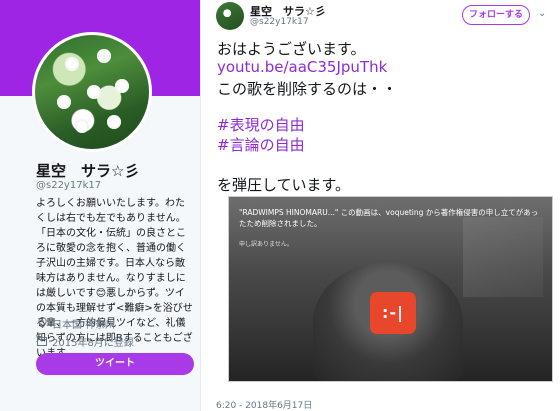  What do you see at coordinates (68, 185) in the screenshot?
I see `profile-handle: @s22y17k17` at bounding box center [68, 185].